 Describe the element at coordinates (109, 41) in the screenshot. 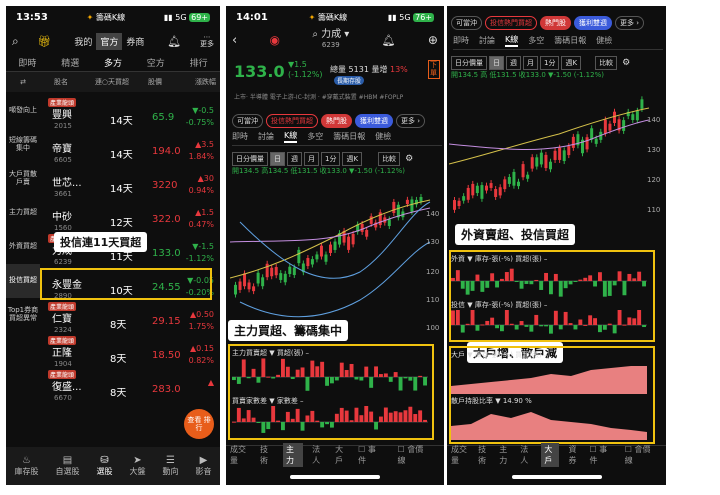

I see `tab-official: 官方` at that location.